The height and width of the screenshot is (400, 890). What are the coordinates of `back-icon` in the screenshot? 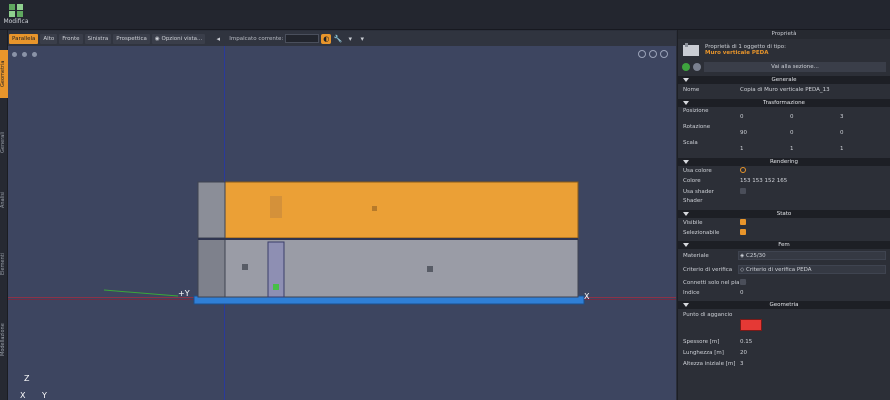 It's located at (686, 67).